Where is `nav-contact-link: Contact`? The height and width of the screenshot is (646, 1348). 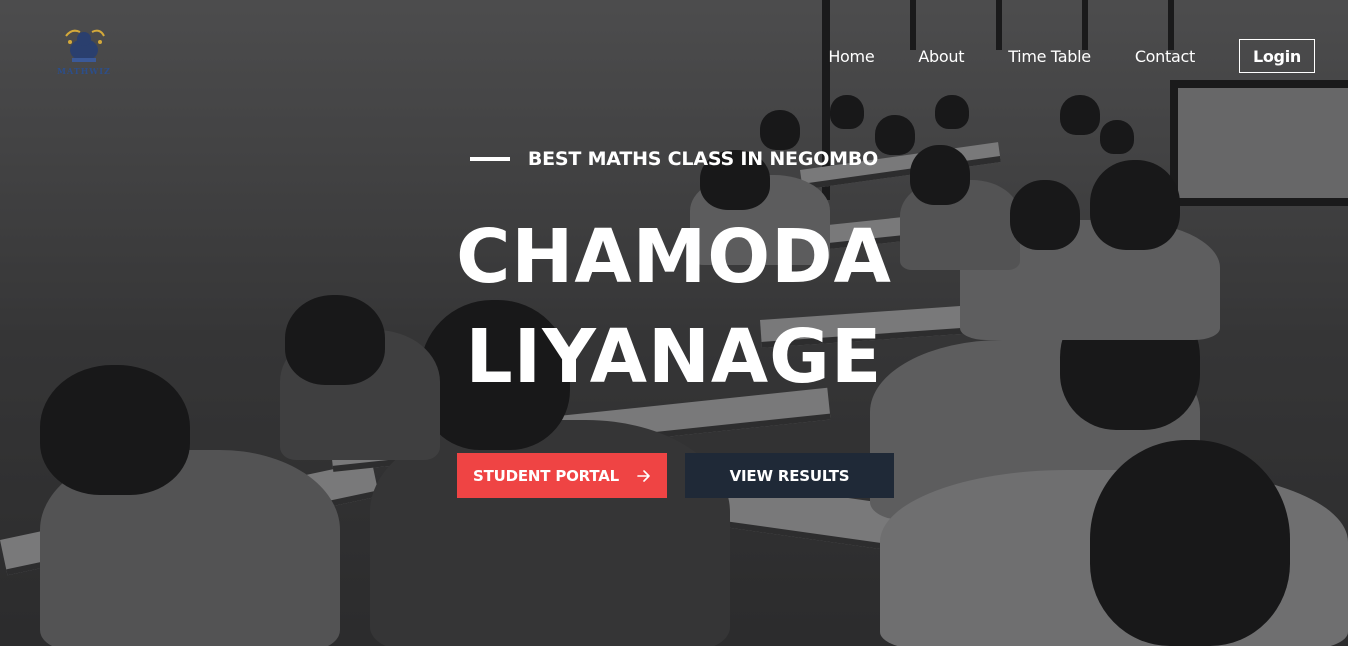 nav-contact-link: Contact is located at coordinates (1165, 56).